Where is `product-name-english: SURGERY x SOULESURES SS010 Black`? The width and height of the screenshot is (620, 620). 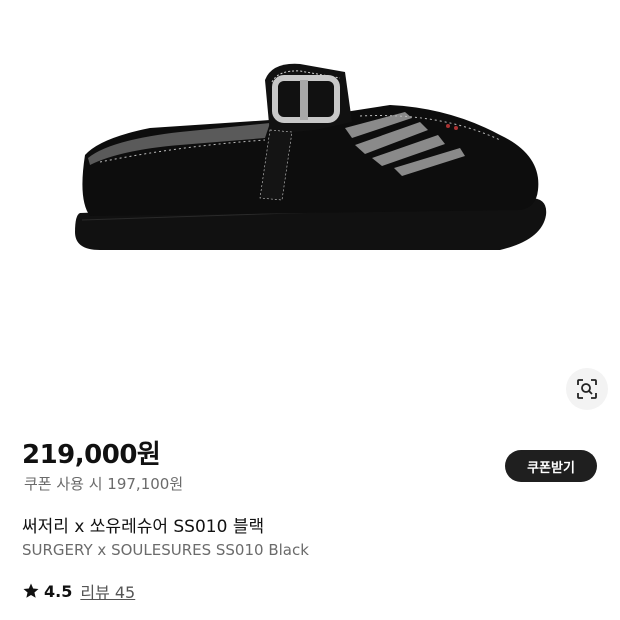
product-name-english: SURGERY x SOULESURES SS010 Black is located at coordinates (165, 550).